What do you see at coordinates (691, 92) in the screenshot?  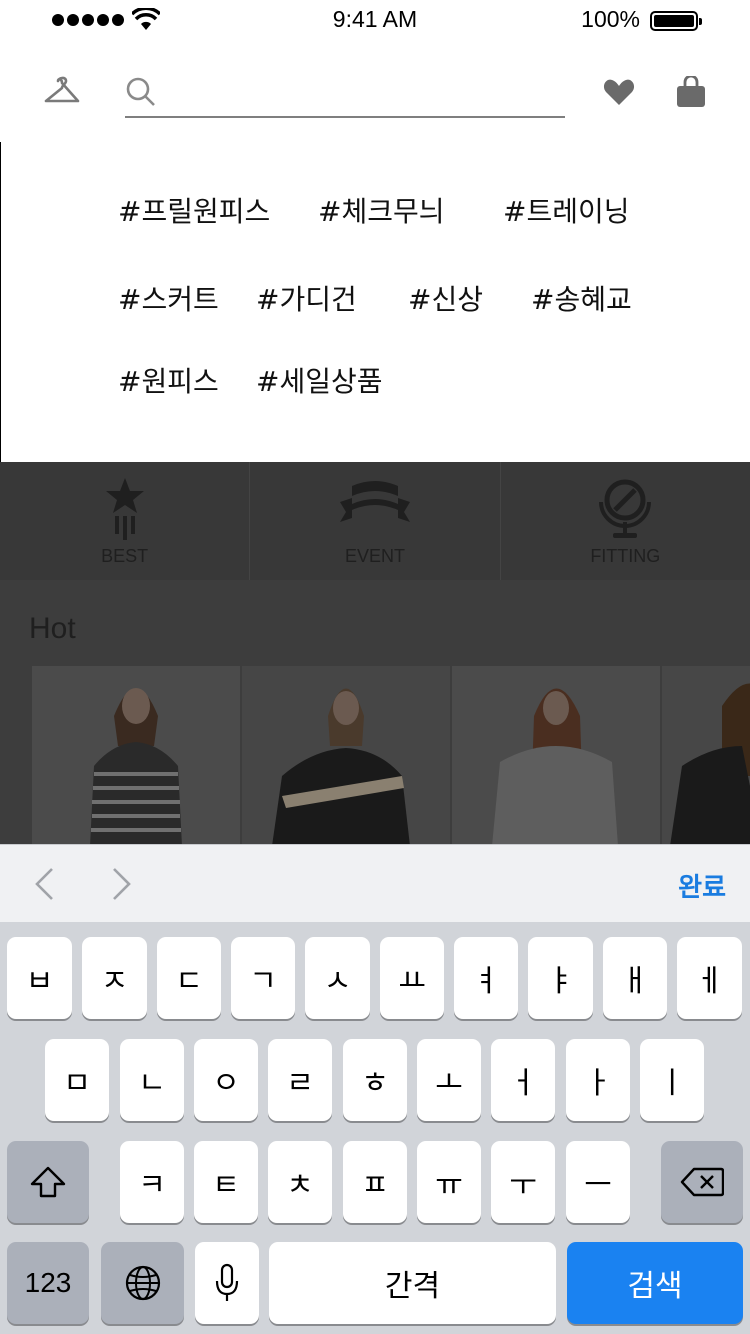 I see `shopping-bag-icon` at bounding box center [691, 92].